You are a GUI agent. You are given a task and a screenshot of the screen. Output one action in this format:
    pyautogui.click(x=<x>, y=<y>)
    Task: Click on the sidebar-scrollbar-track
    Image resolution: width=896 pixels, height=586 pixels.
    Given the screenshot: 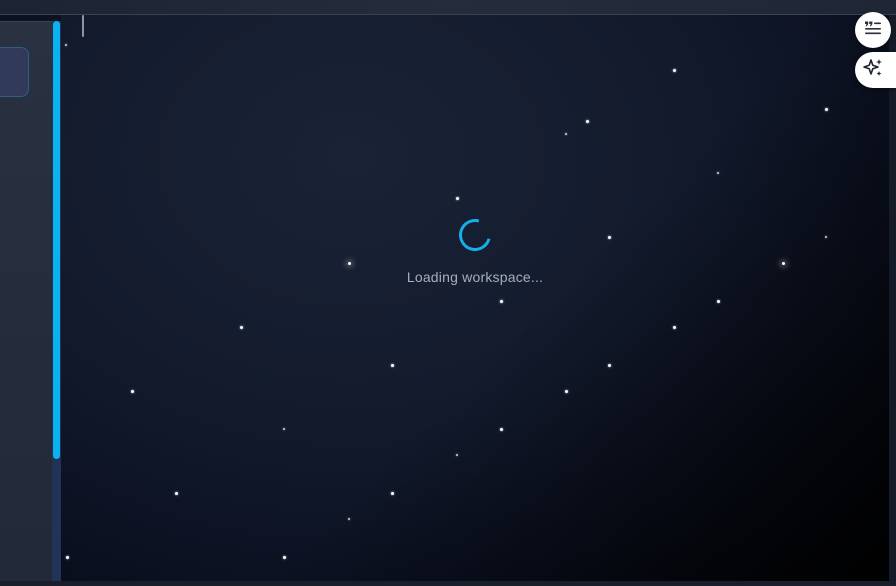 What is the action you would take?
    pyautogui.click(x=56, y=301)
    